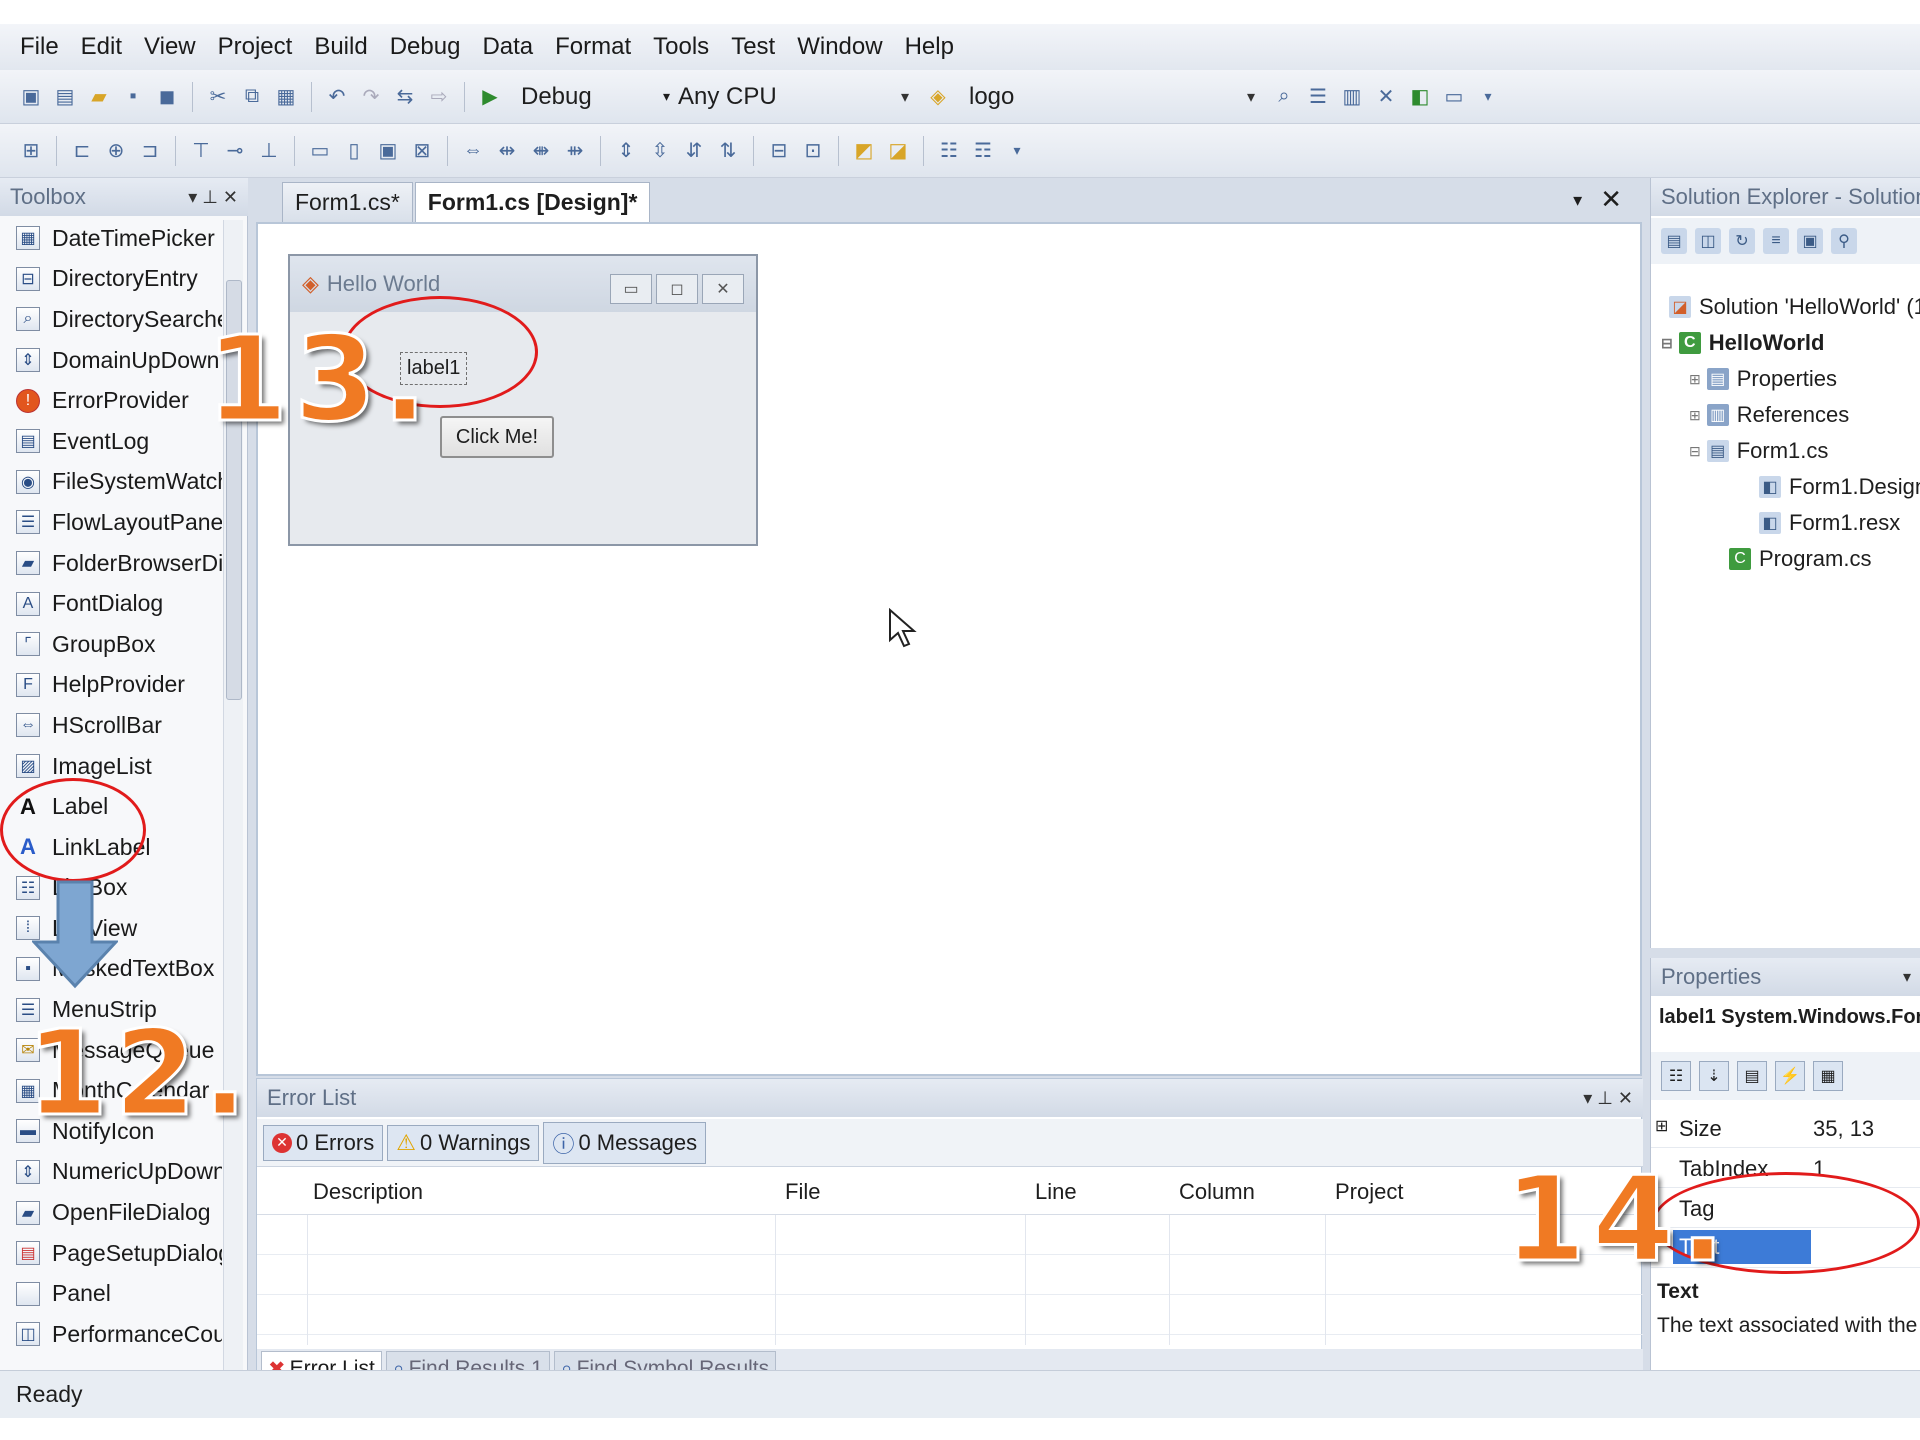 Image resolution: width=1920 pixels, height=1440 pixels. What do you see at coordinates (405, 97) in the screenshot?
I see `navigate-icon: ⇆` at bounding box center [405, 97].